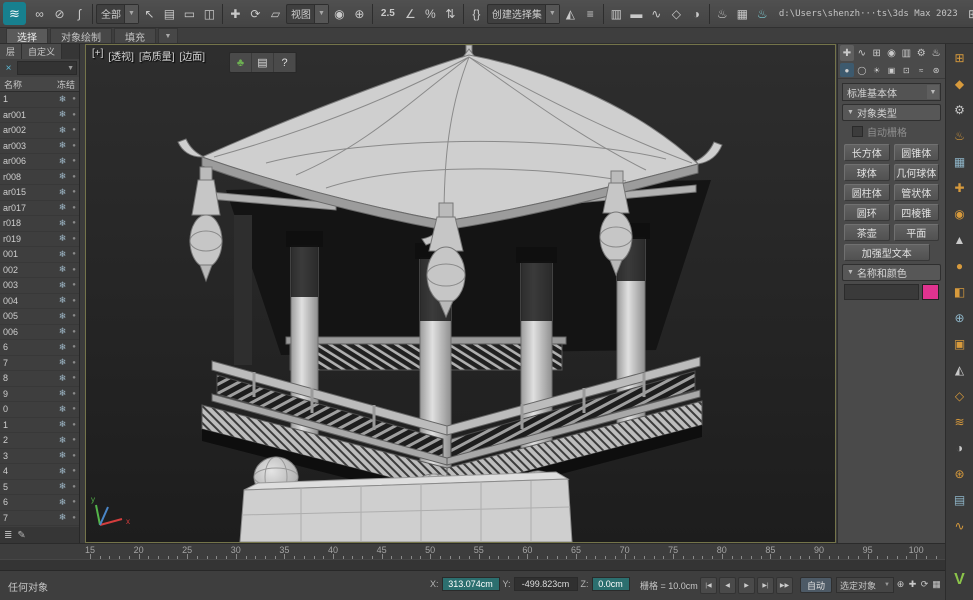 The image size is (973, 600). I want to click on strip-tool-icon-13: ◭, so click(960, 370).